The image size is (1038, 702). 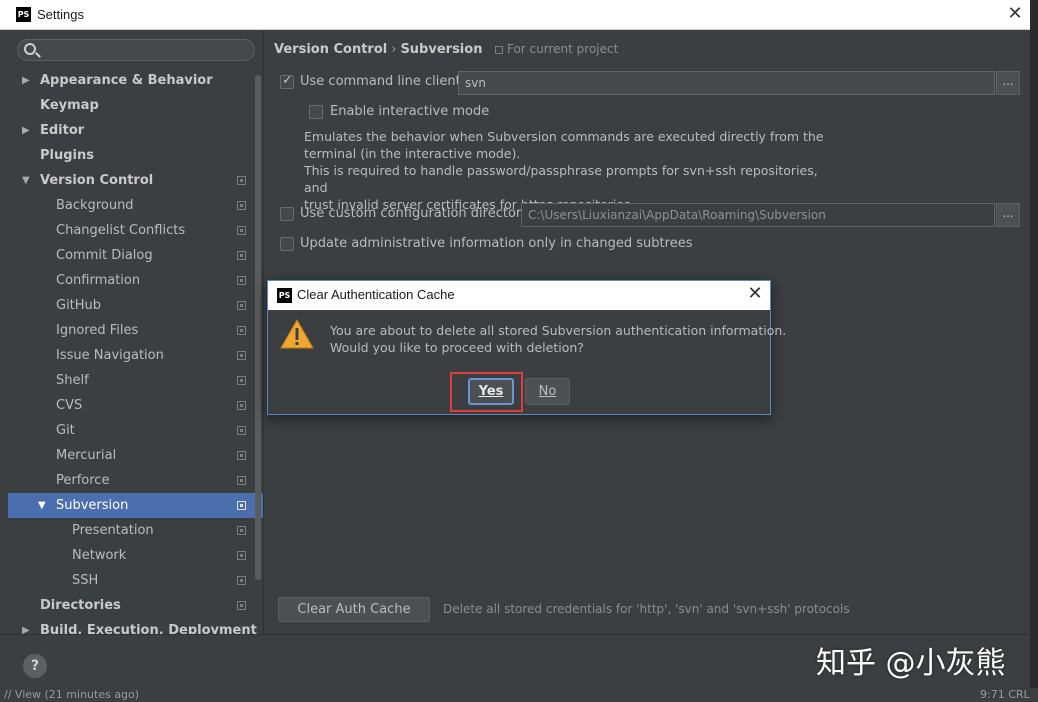 I want to click on dialog-title: Clear Authentication Cache, so click(x=376, y=294).